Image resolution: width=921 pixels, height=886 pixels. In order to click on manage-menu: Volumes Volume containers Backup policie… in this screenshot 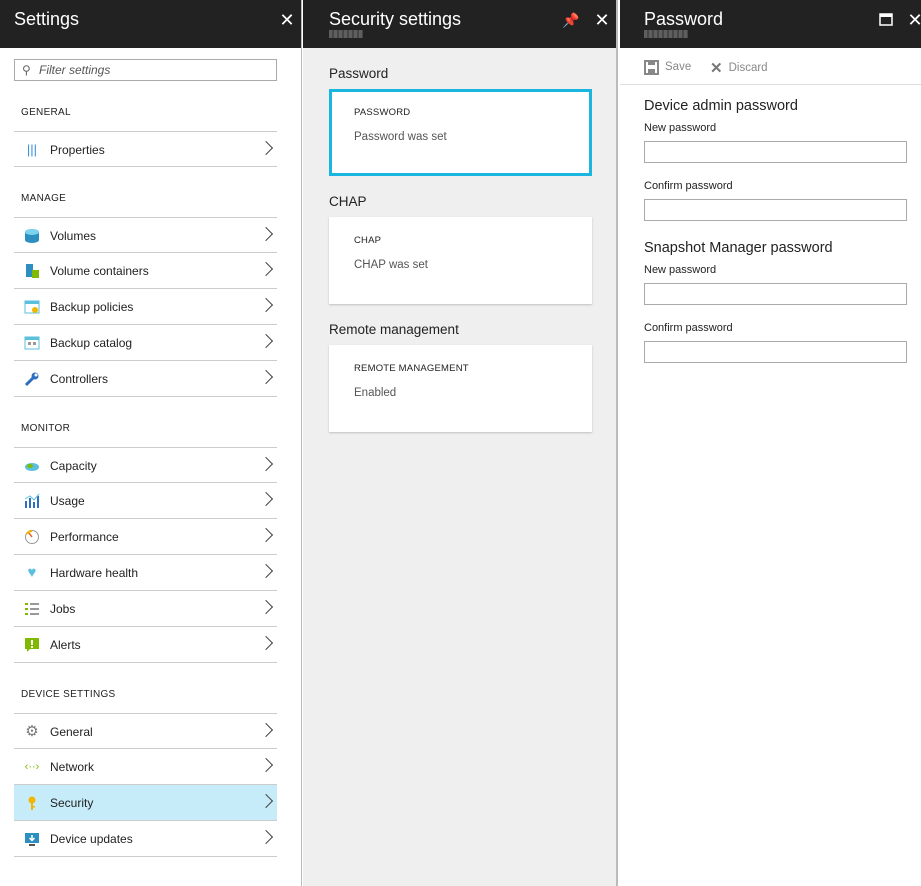, I will do `click(145, 307)`.